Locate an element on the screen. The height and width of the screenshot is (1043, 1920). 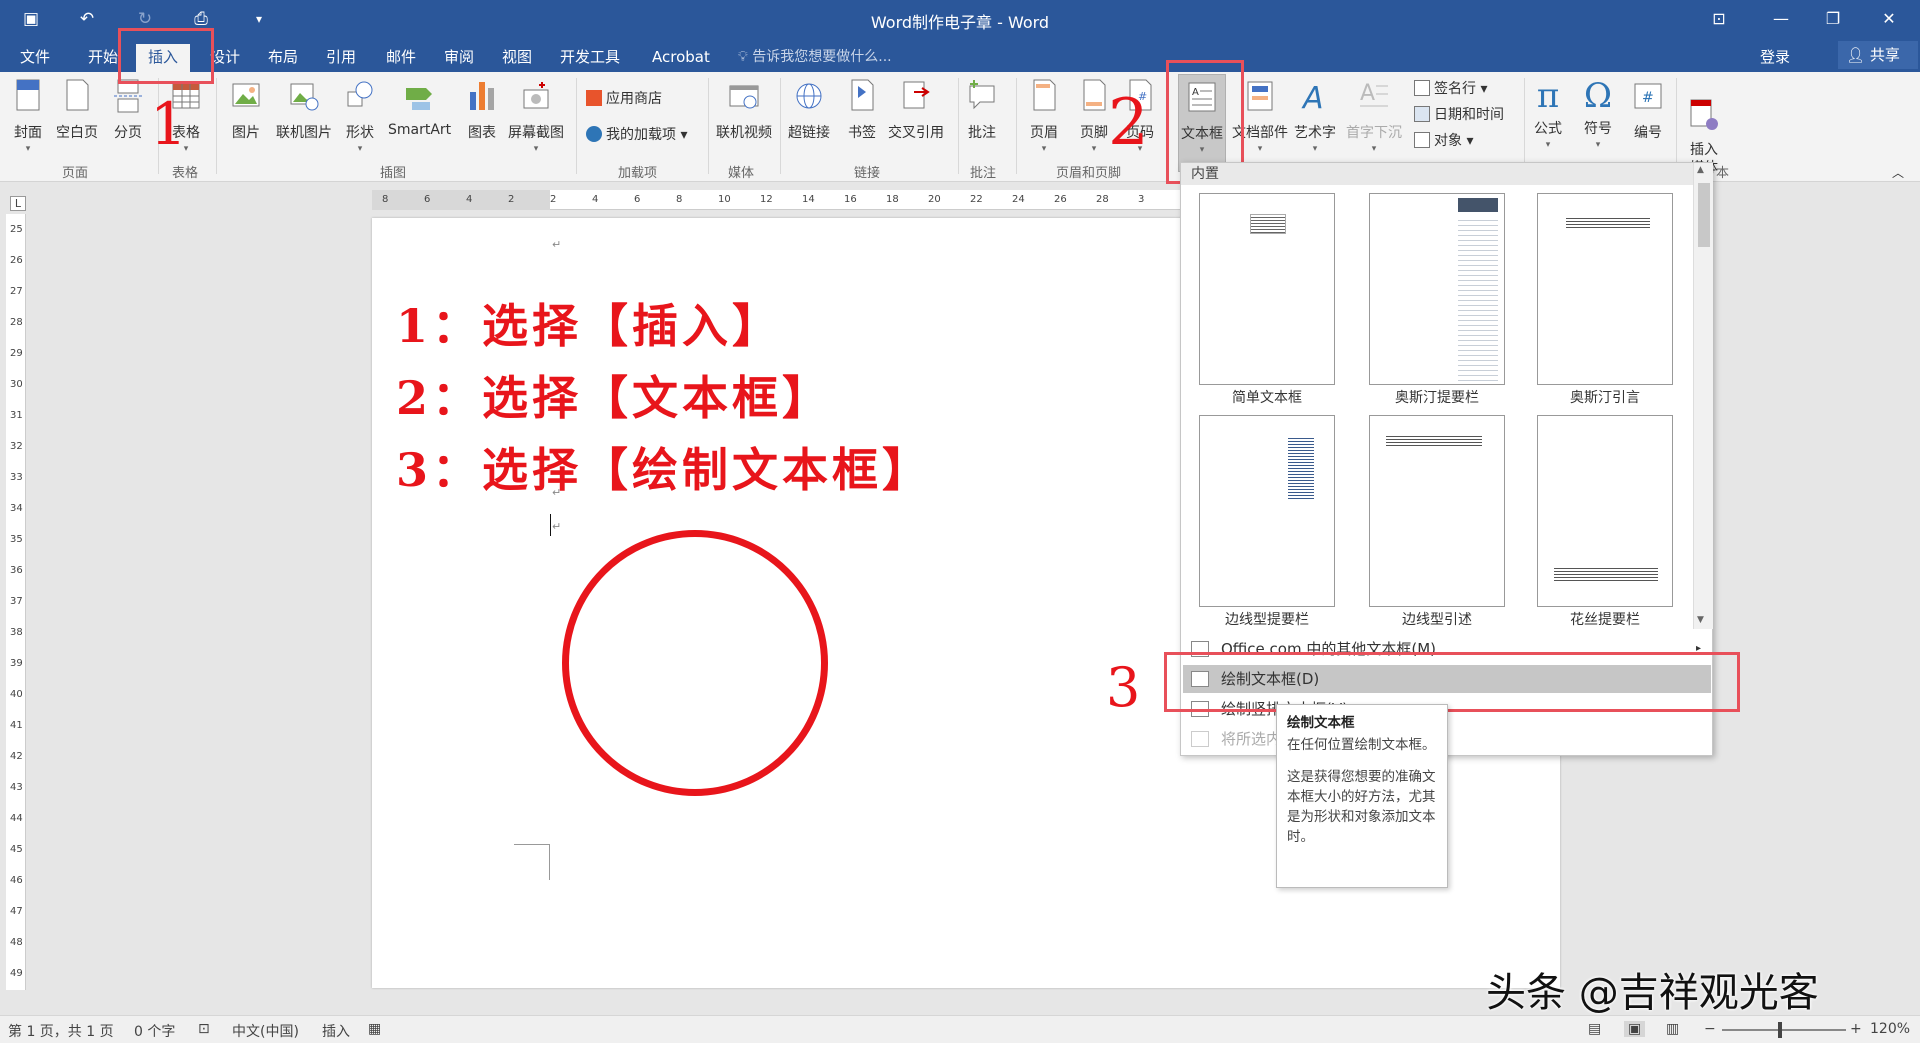
group-text-partial: 本 is located at coordinates (1723, 173).